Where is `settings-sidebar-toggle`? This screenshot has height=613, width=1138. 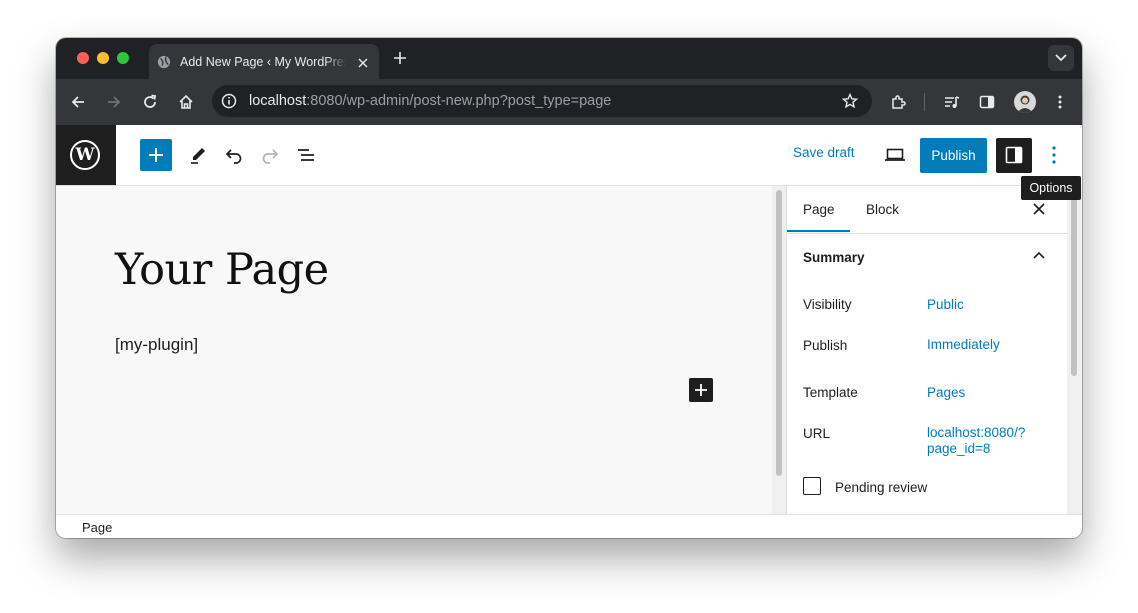 settings-sidebar-toggle is located at coordinates (1014, 155).